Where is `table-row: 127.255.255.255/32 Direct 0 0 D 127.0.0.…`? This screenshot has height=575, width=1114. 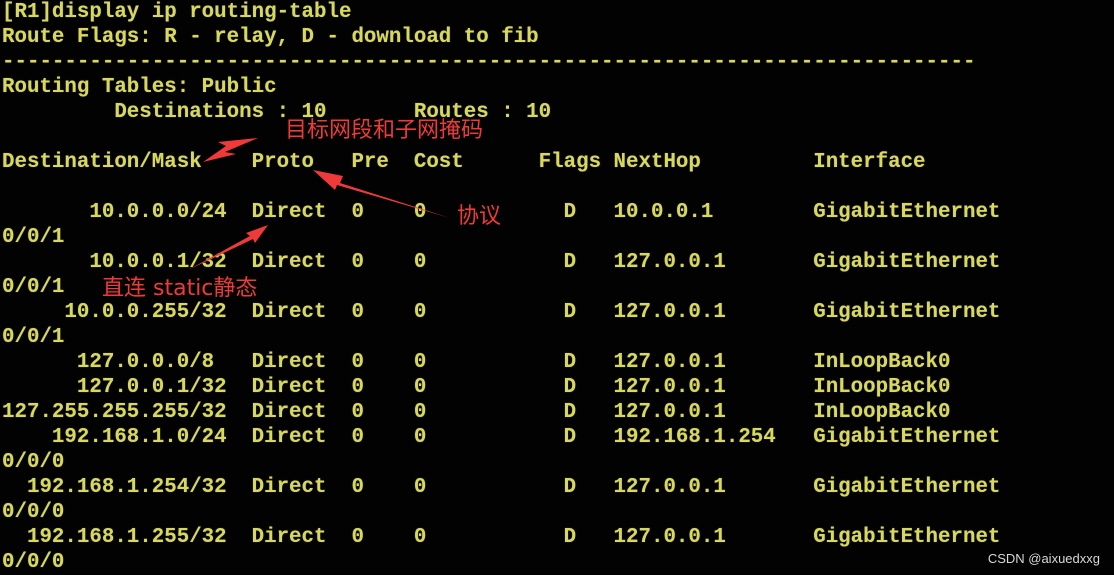
table-row: 127.255.255.255/32 Direct 0 0 D 127.0.0.… is located at coordinates (476, 412).